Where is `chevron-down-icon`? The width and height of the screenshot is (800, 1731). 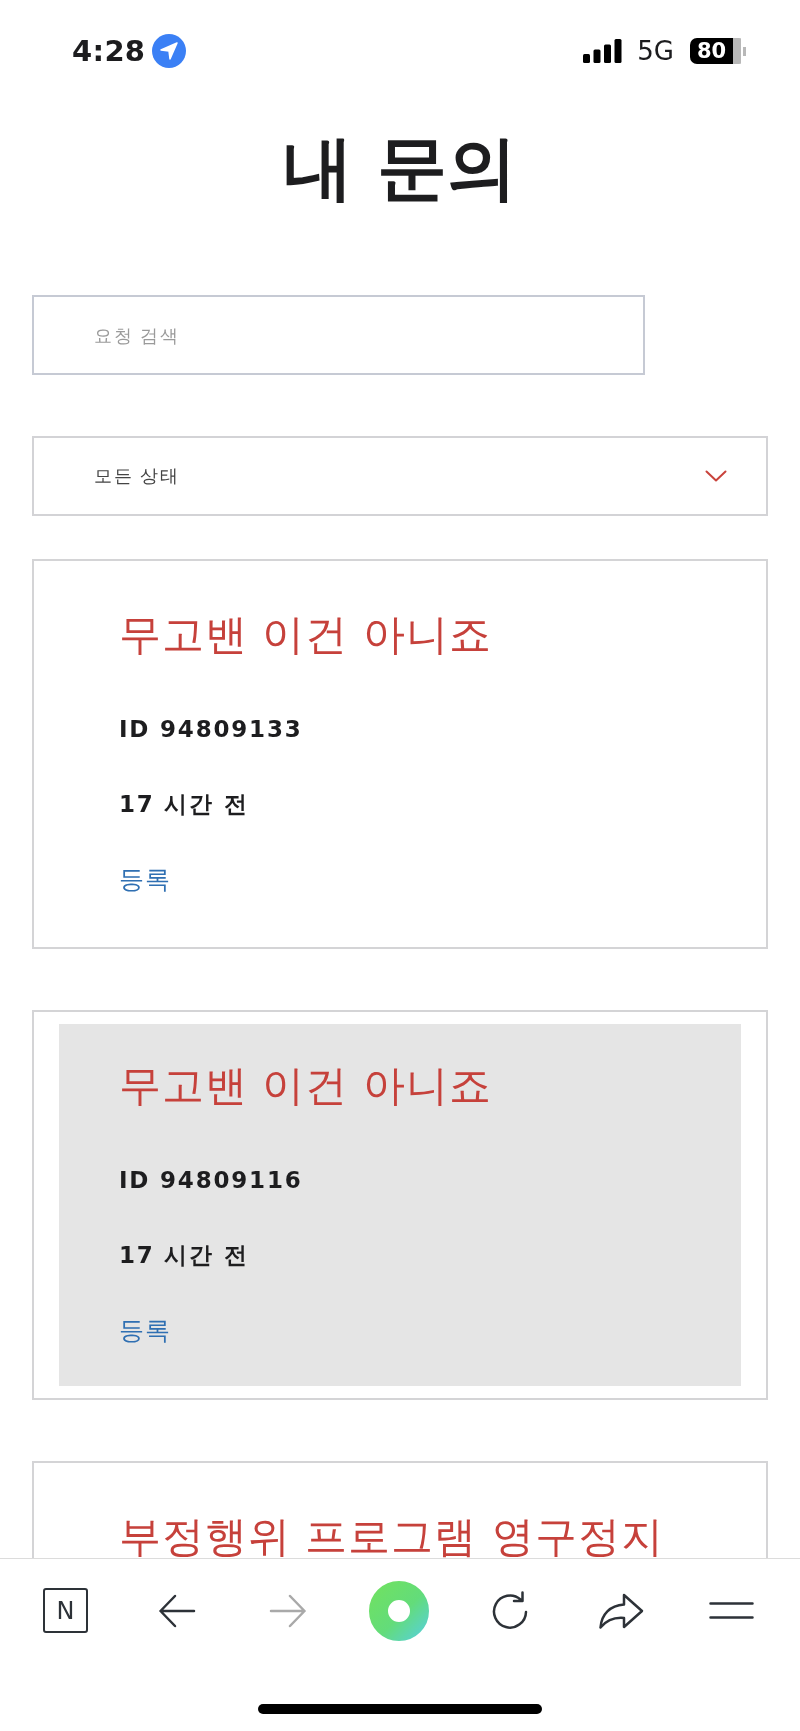 chevron-down-icon is located at coordinates (716, 476).